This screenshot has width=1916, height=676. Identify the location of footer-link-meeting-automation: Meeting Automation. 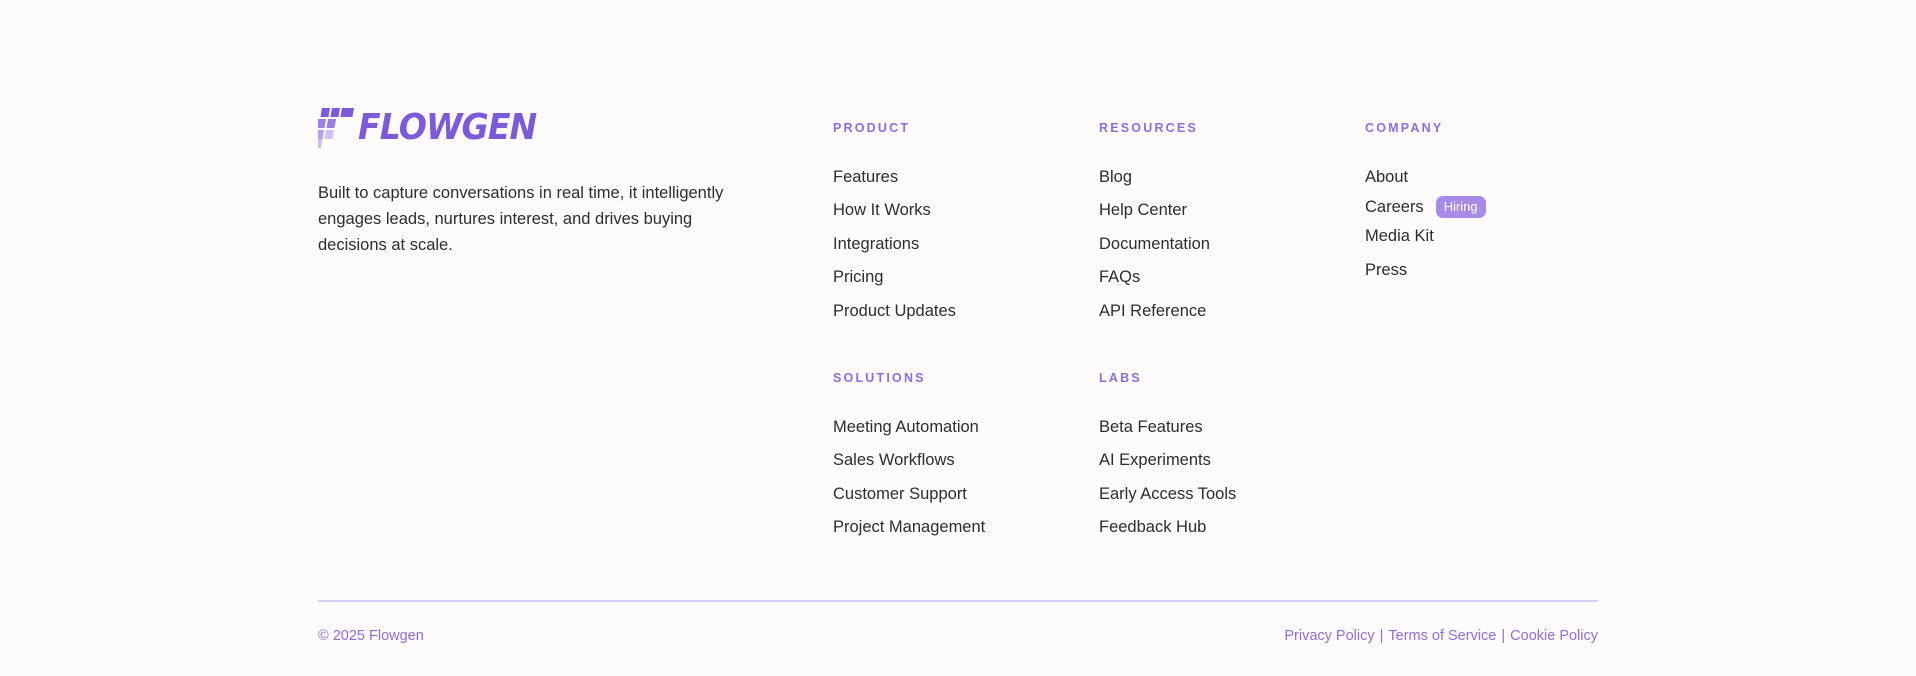
(906, 427).